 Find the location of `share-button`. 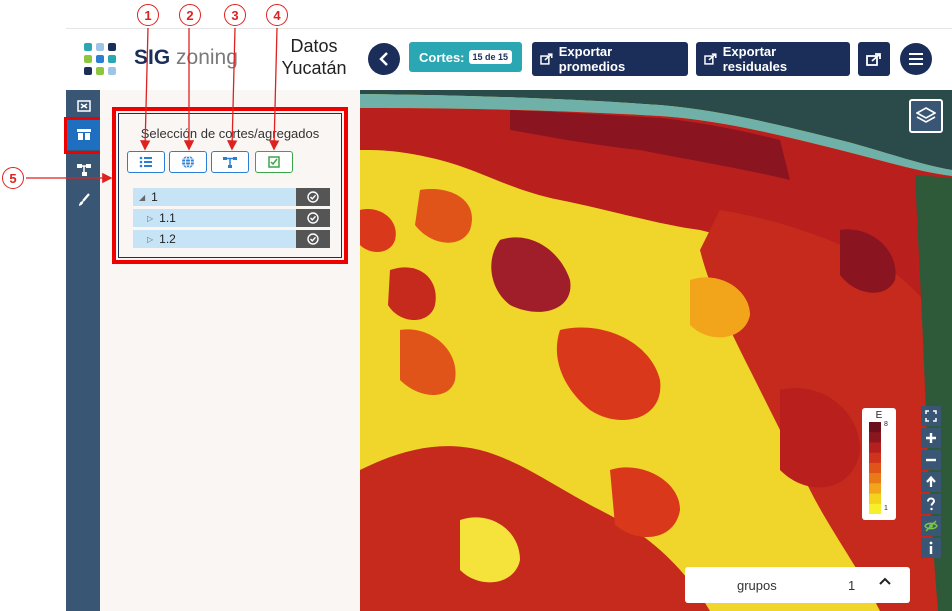

share-button is located at coordinates (874, 59).